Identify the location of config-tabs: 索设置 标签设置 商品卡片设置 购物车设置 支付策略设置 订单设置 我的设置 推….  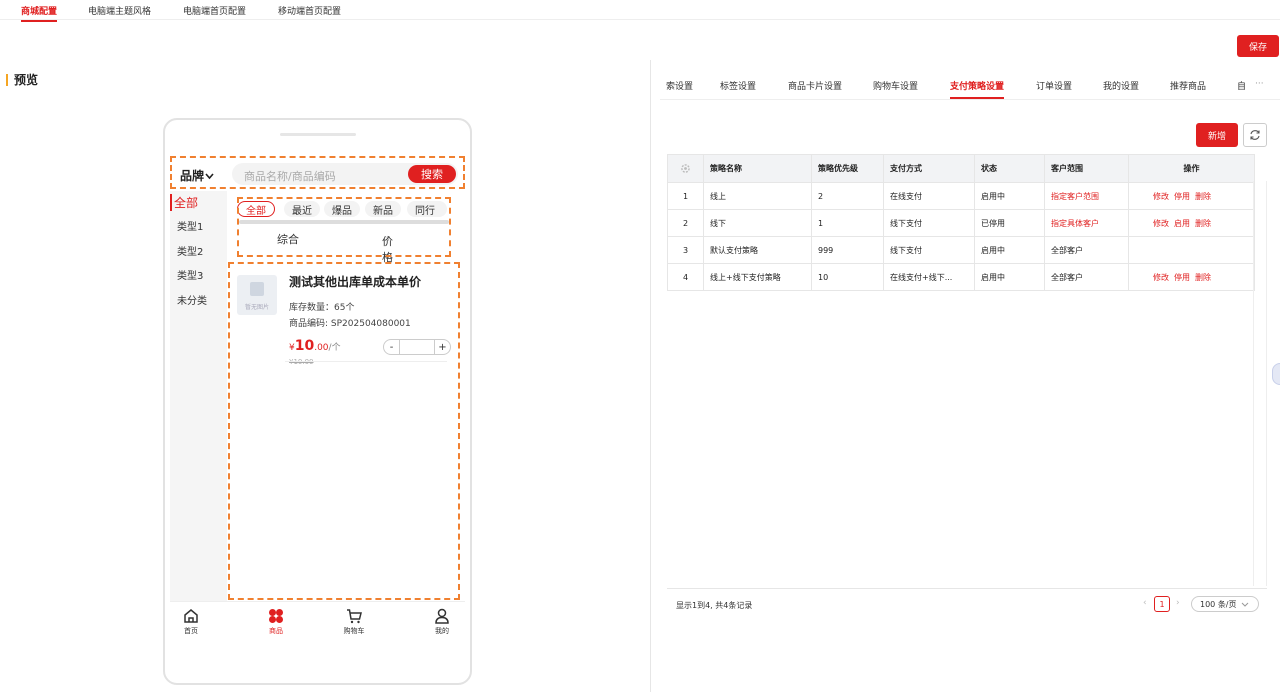
(970, 89).